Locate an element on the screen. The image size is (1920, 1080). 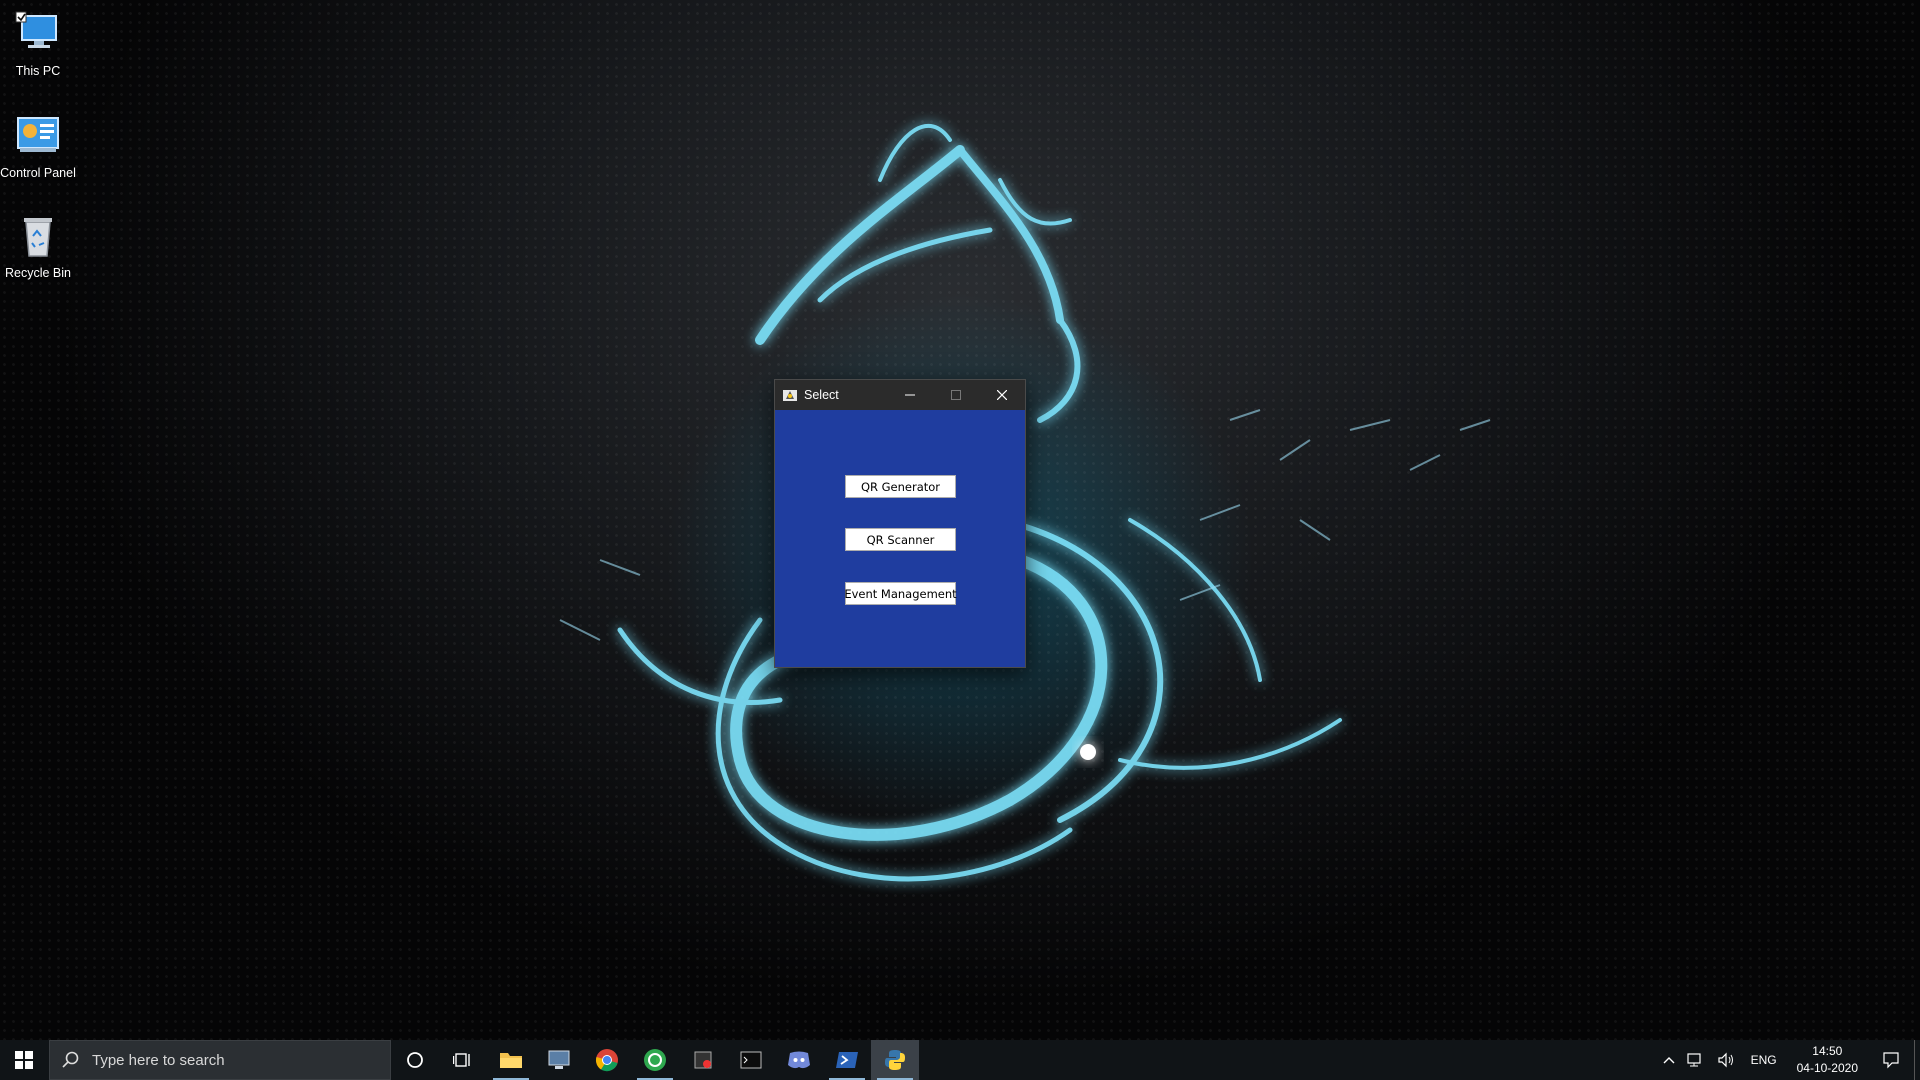
cortana-icon is located at coordinates (415, 1060).